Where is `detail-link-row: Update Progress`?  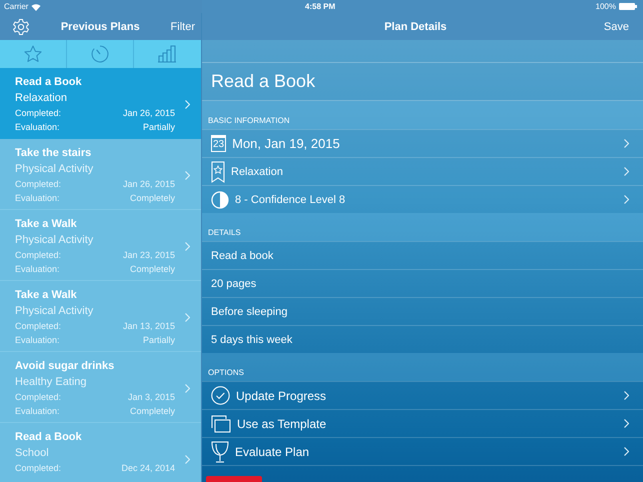 detail-link-row: Update Progress is located at coordinates (422, 395).